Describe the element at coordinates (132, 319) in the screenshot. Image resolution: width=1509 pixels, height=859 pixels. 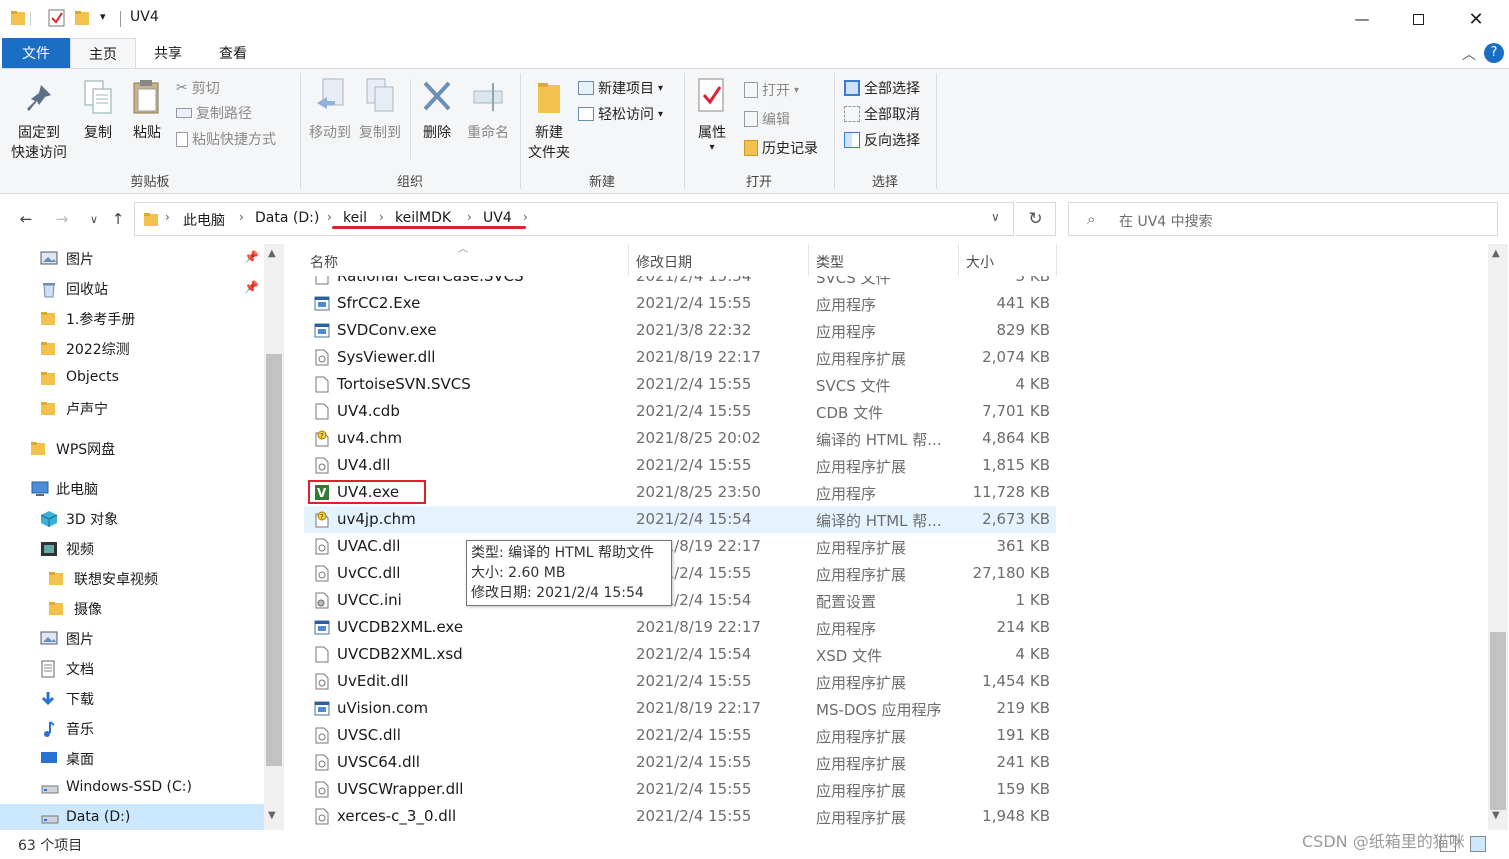
I see `nav-item: 1.参考手册` at that location.